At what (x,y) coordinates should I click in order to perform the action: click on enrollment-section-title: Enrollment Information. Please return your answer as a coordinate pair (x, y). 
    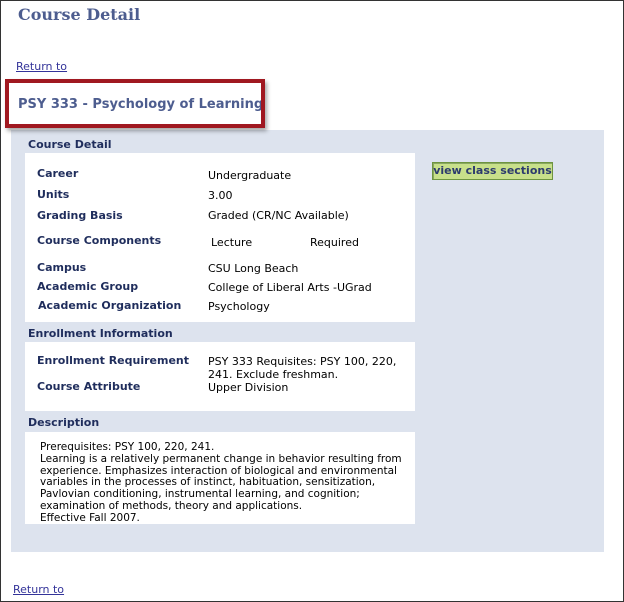
    Looking at the image, I should click on (100, 333).